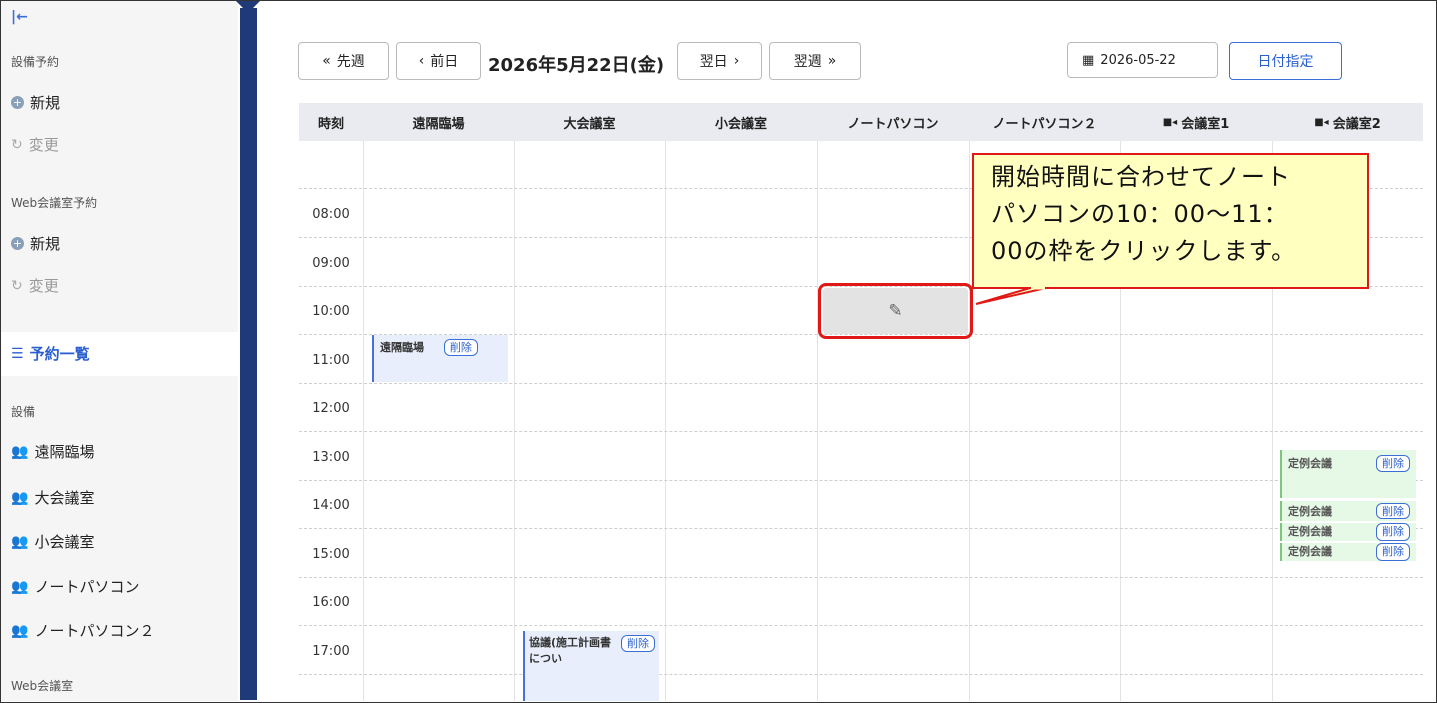 This screenshot has width=1437, height=703. Describe the element at coordinates (736, 61) in the screenshot. I see `chevron-right-icon: ›` at that location.